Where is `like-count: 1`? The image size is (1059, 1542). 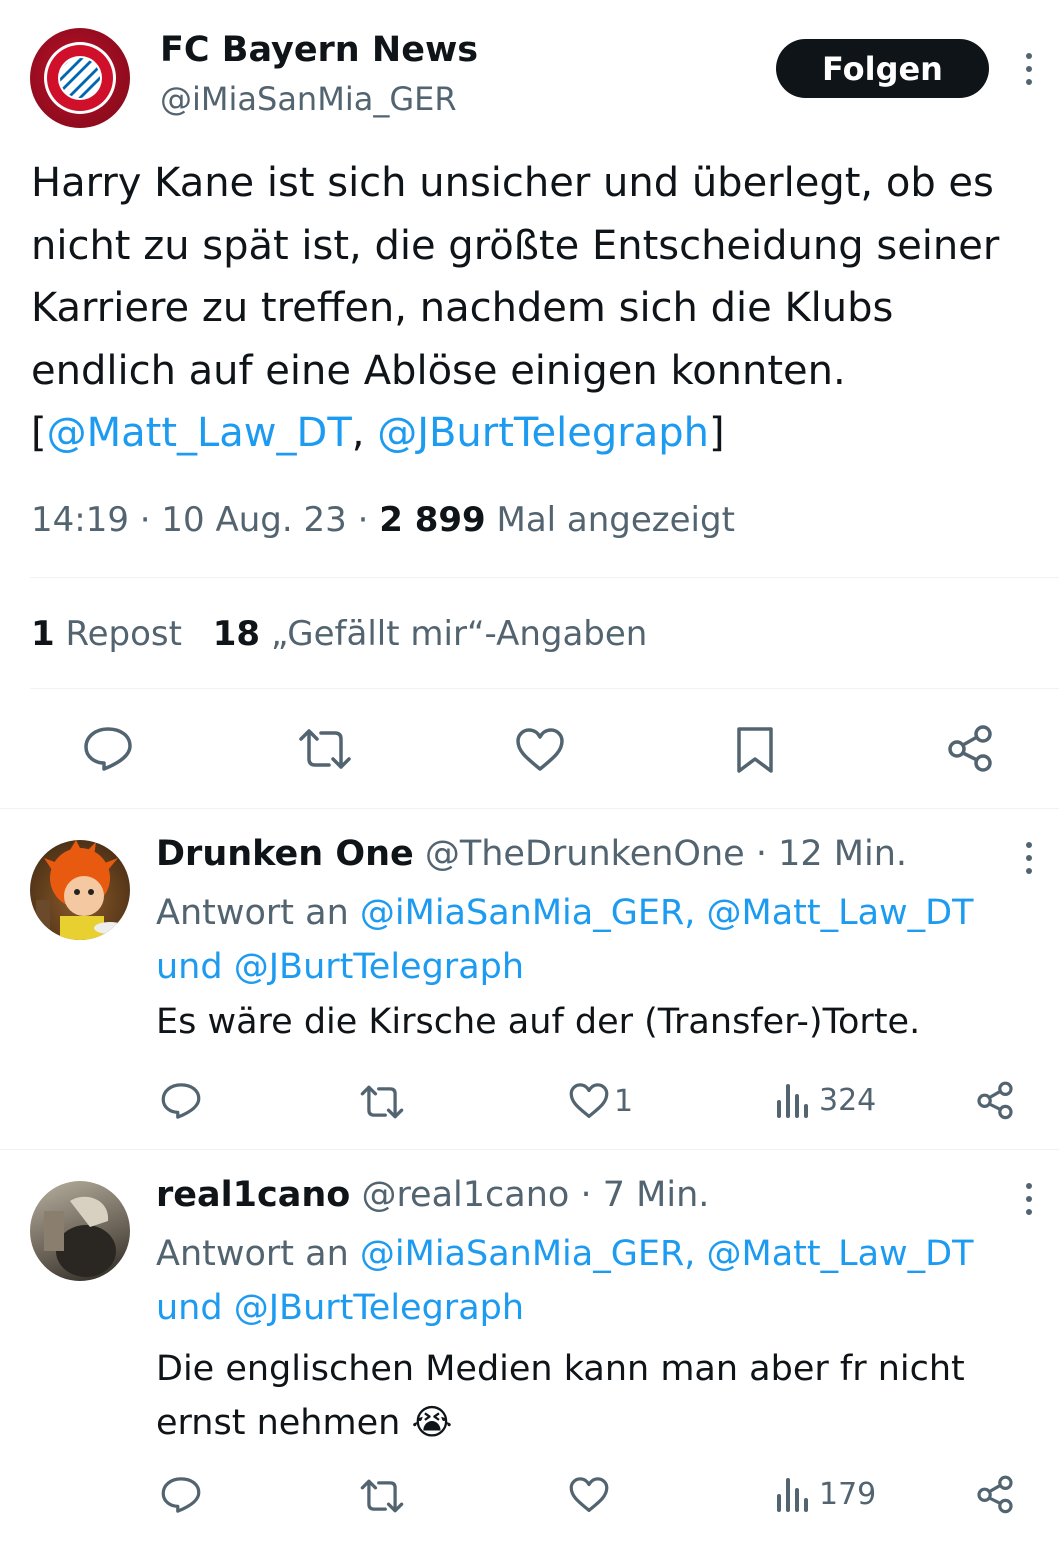
like-count: 1 is located at coordinates (624, 1101).